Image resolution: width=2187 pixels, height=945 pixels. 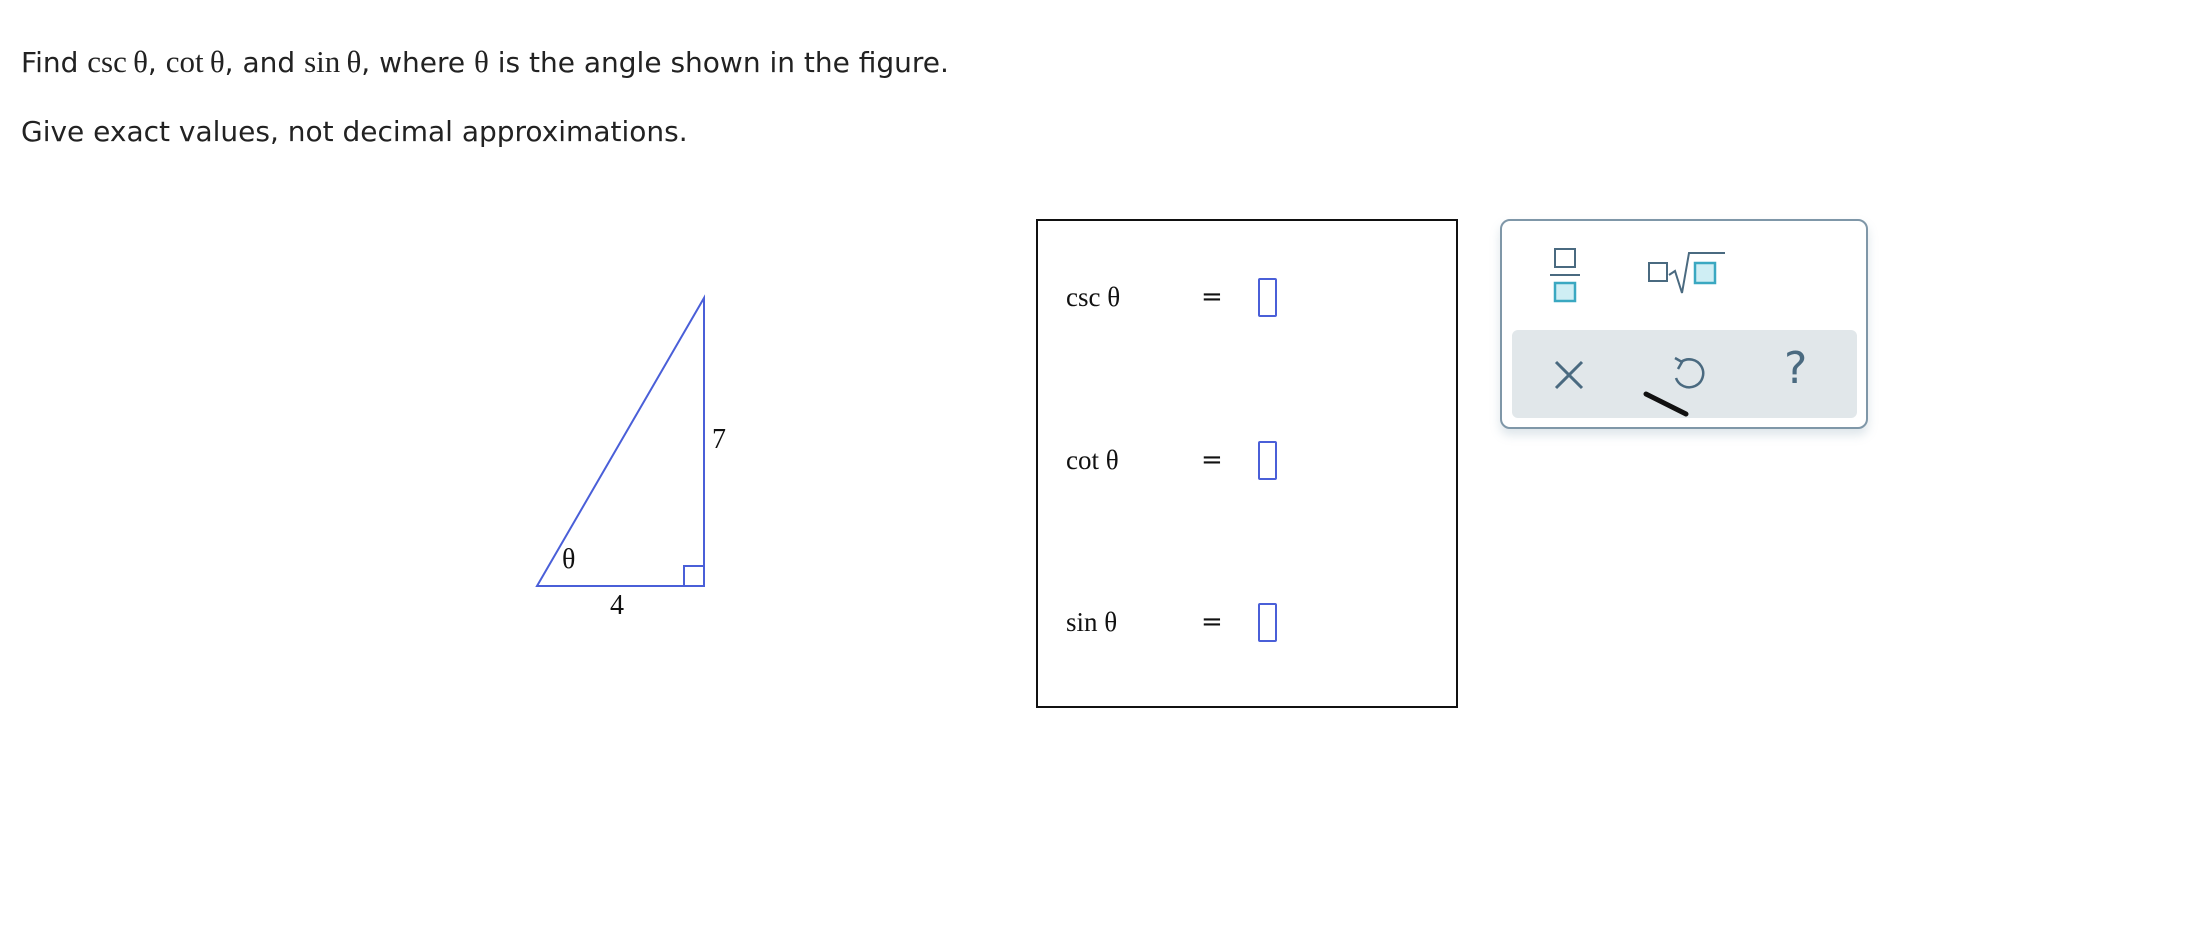 I want to click on close-icon, so click(x=1569, y=375).